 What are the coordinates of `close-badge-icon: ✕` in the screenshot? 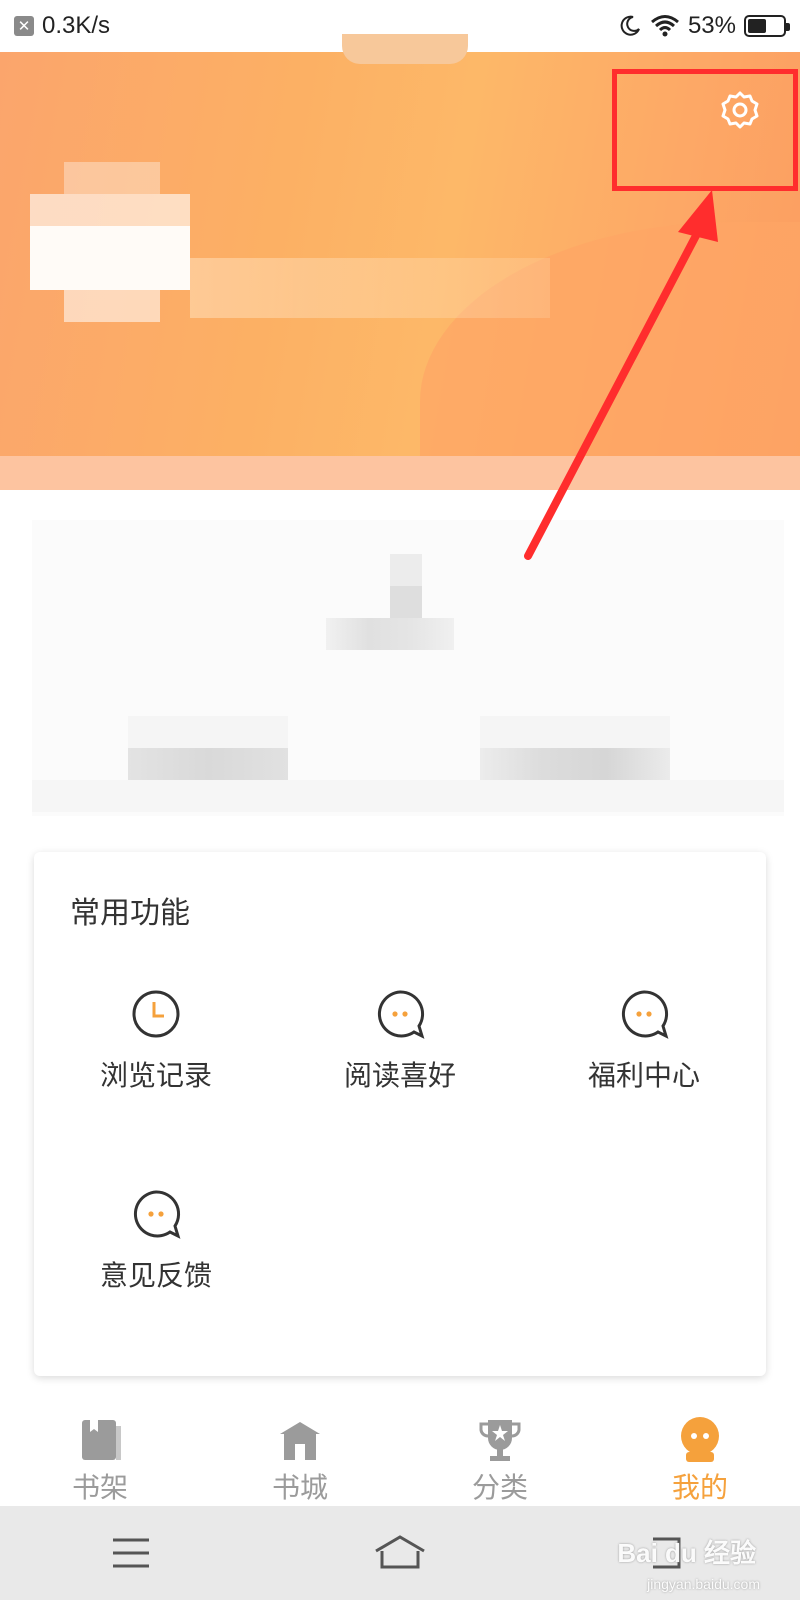 It's located at (24, 26).